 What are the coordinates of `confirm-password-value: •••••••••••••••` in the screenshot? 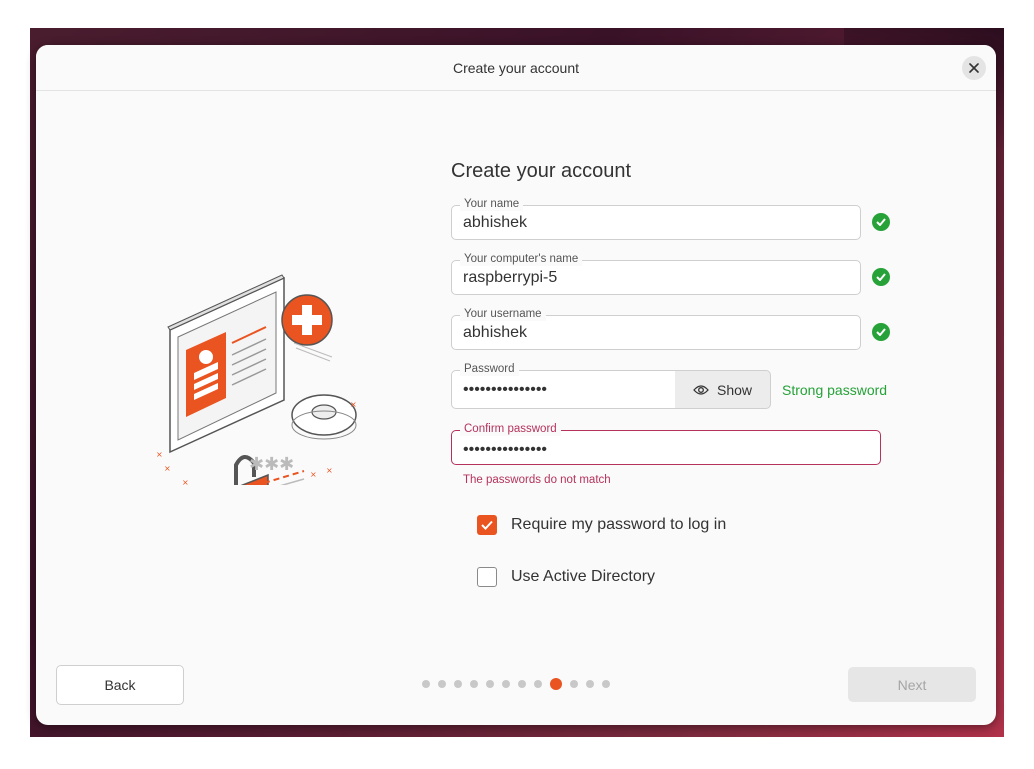 It's located at (505, 449).